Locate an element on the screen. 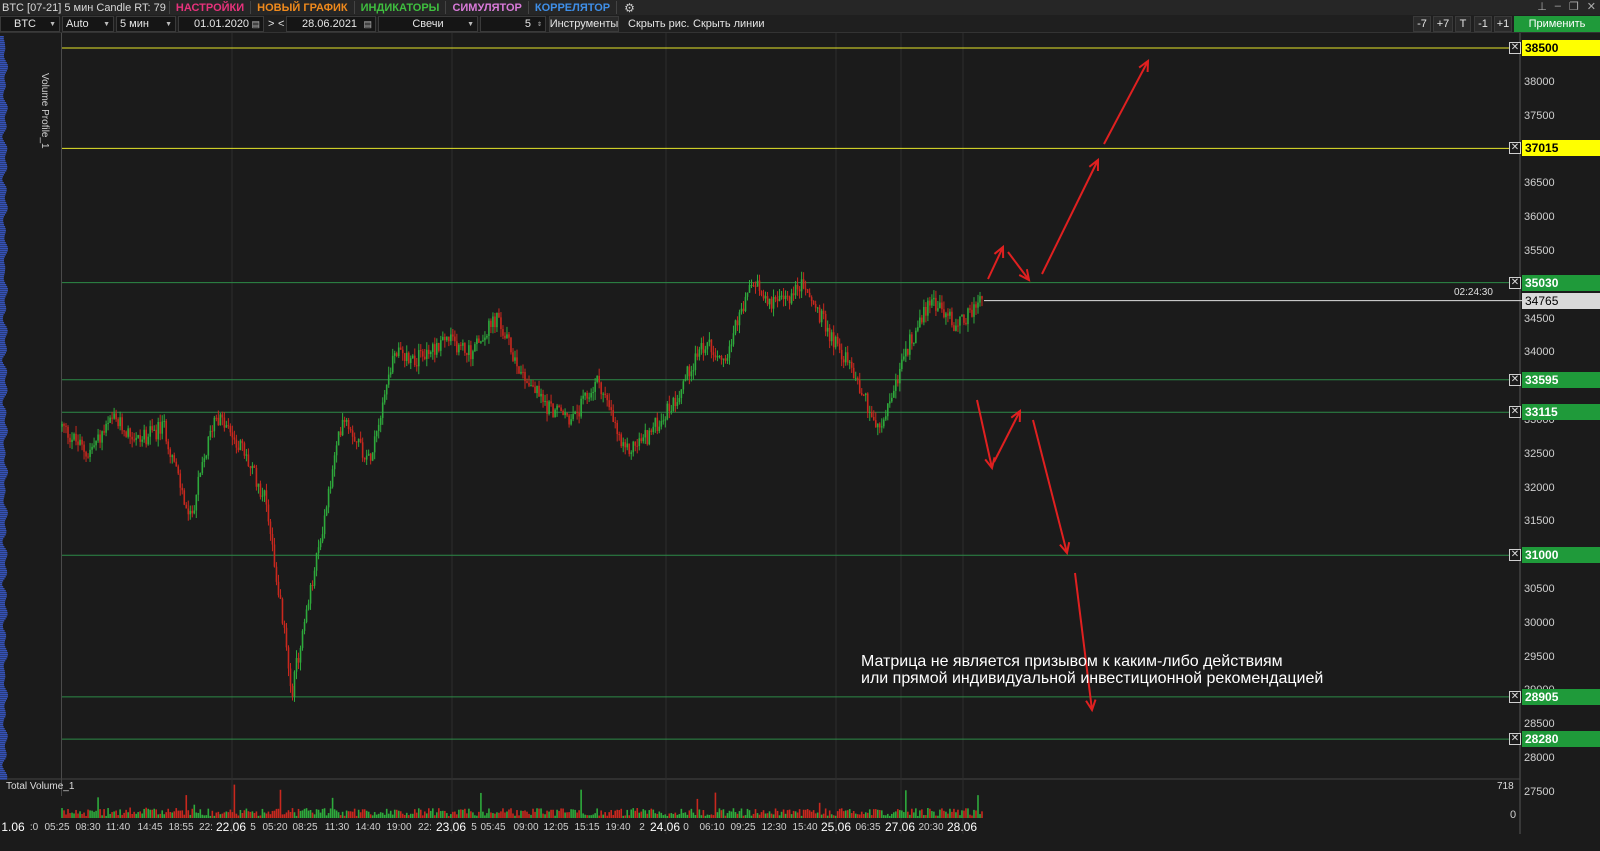  time-tick-label: 12:30 is located at coordinates (774, 827).